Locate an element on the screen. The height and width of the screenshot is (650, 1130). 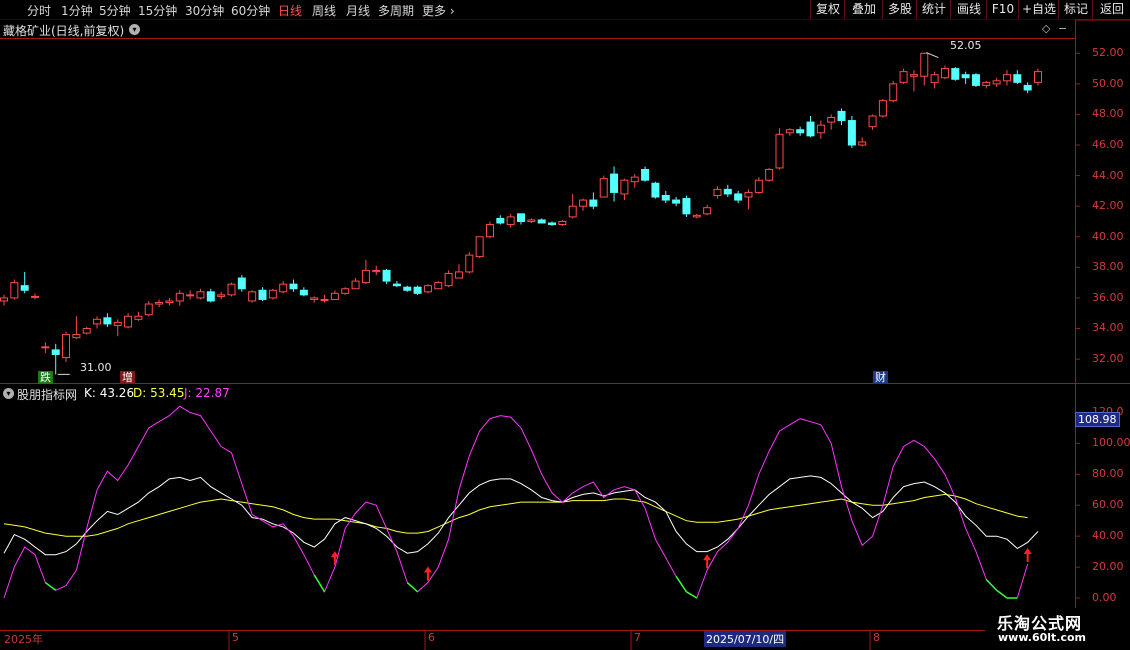
pane-minimize-icon: − is located at coordinates (1062, 28).